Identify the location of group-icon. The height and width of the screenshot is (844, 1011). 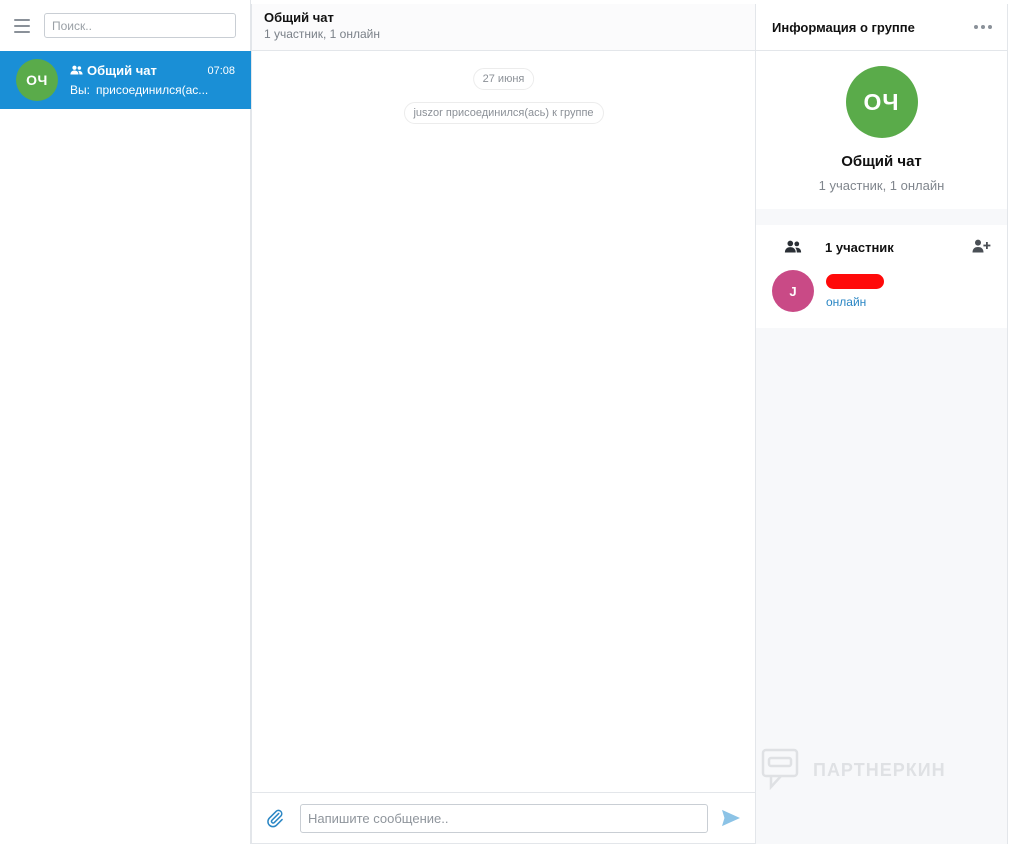
(76, 70).